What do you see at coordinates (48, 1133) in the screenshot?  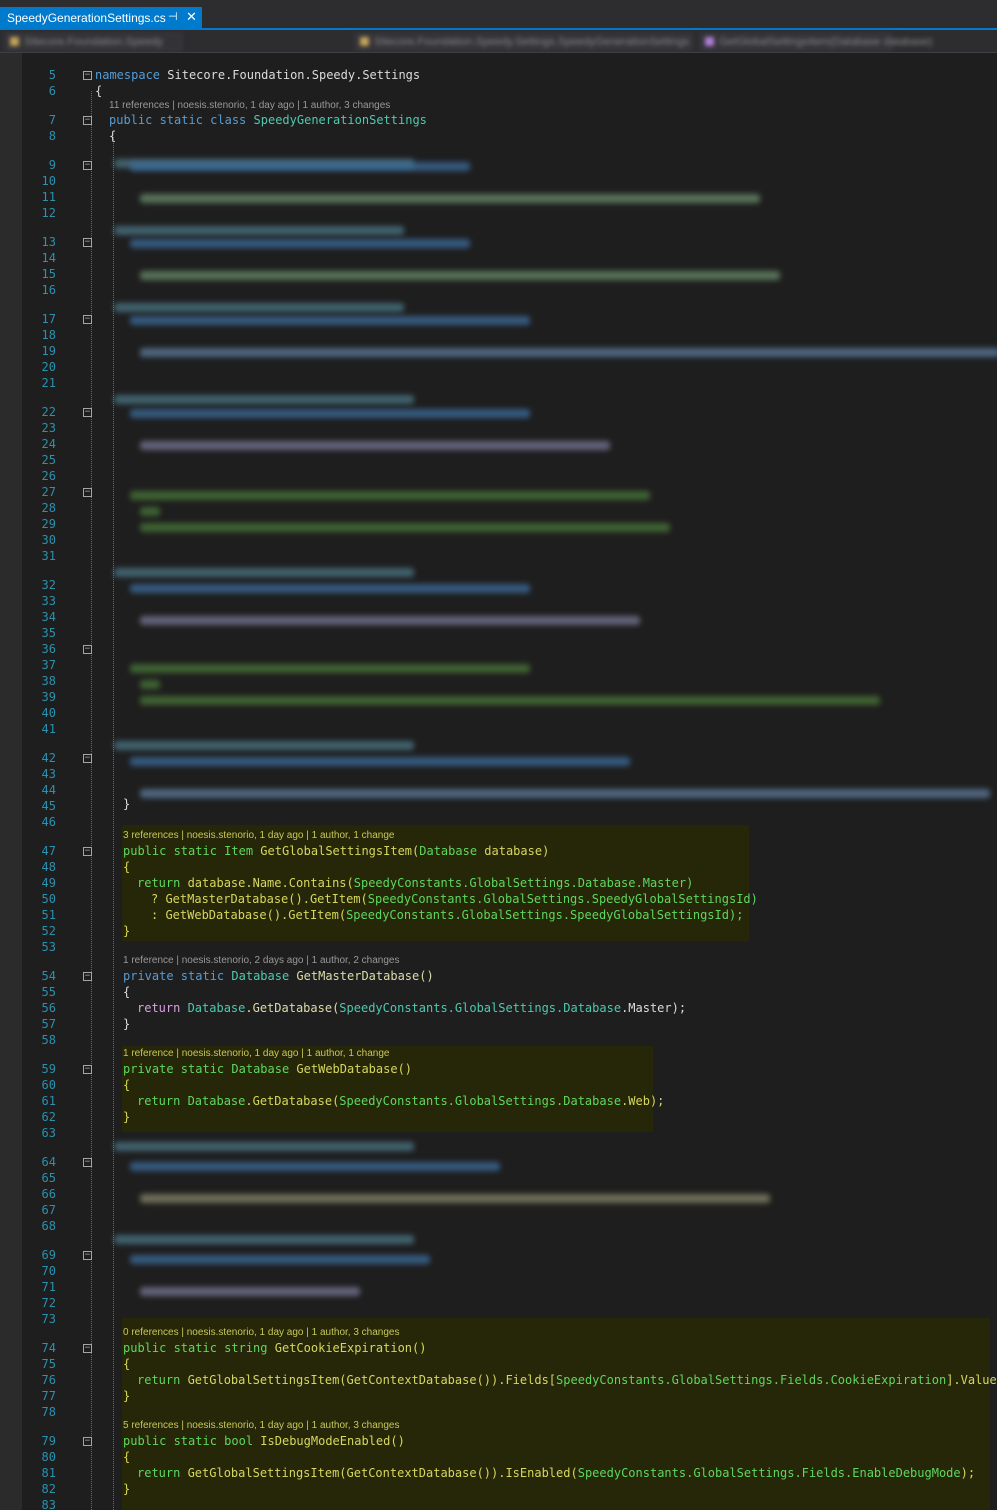 I see `line-number: 63` at bounding box center [48, 1133].